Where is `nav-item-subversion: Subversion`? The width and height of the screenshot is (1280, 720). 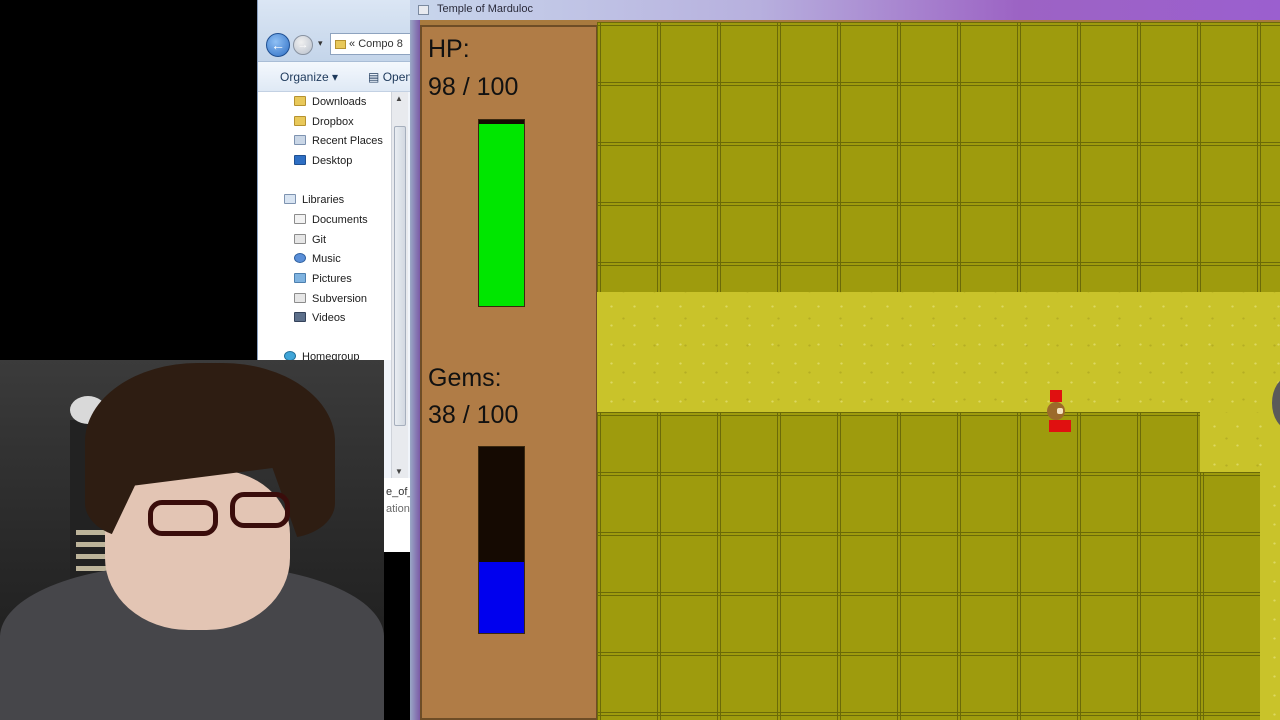
nav-item-subversion: Subversion is located at coordinates (330, 299).